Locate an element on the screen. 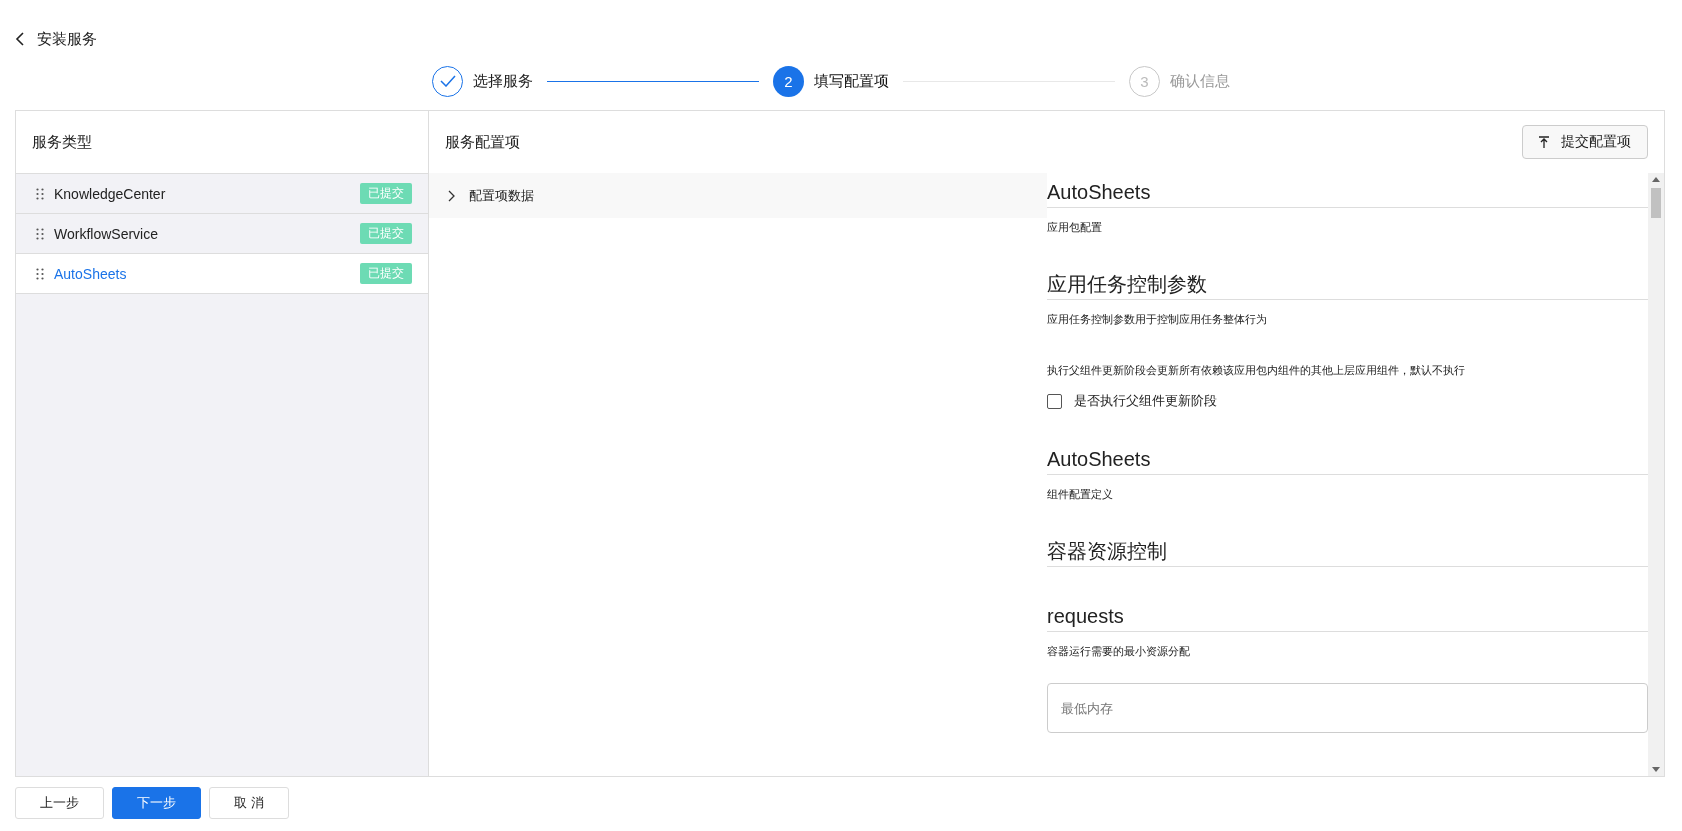 The height and width of the screenshot is (831, 1682). section-heading: requests is located at coordinates (1085, 616).